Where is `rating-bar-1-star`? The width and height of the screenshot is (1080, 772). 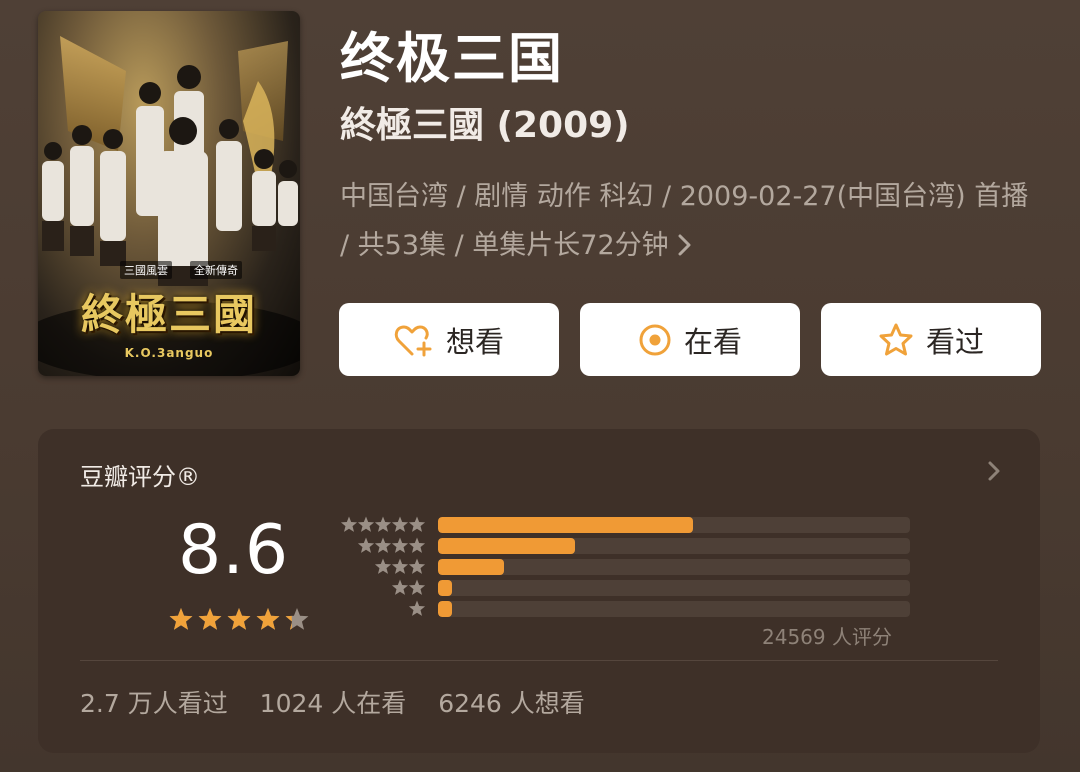
rating-bar-1-star is located at coordinates (674, 609).